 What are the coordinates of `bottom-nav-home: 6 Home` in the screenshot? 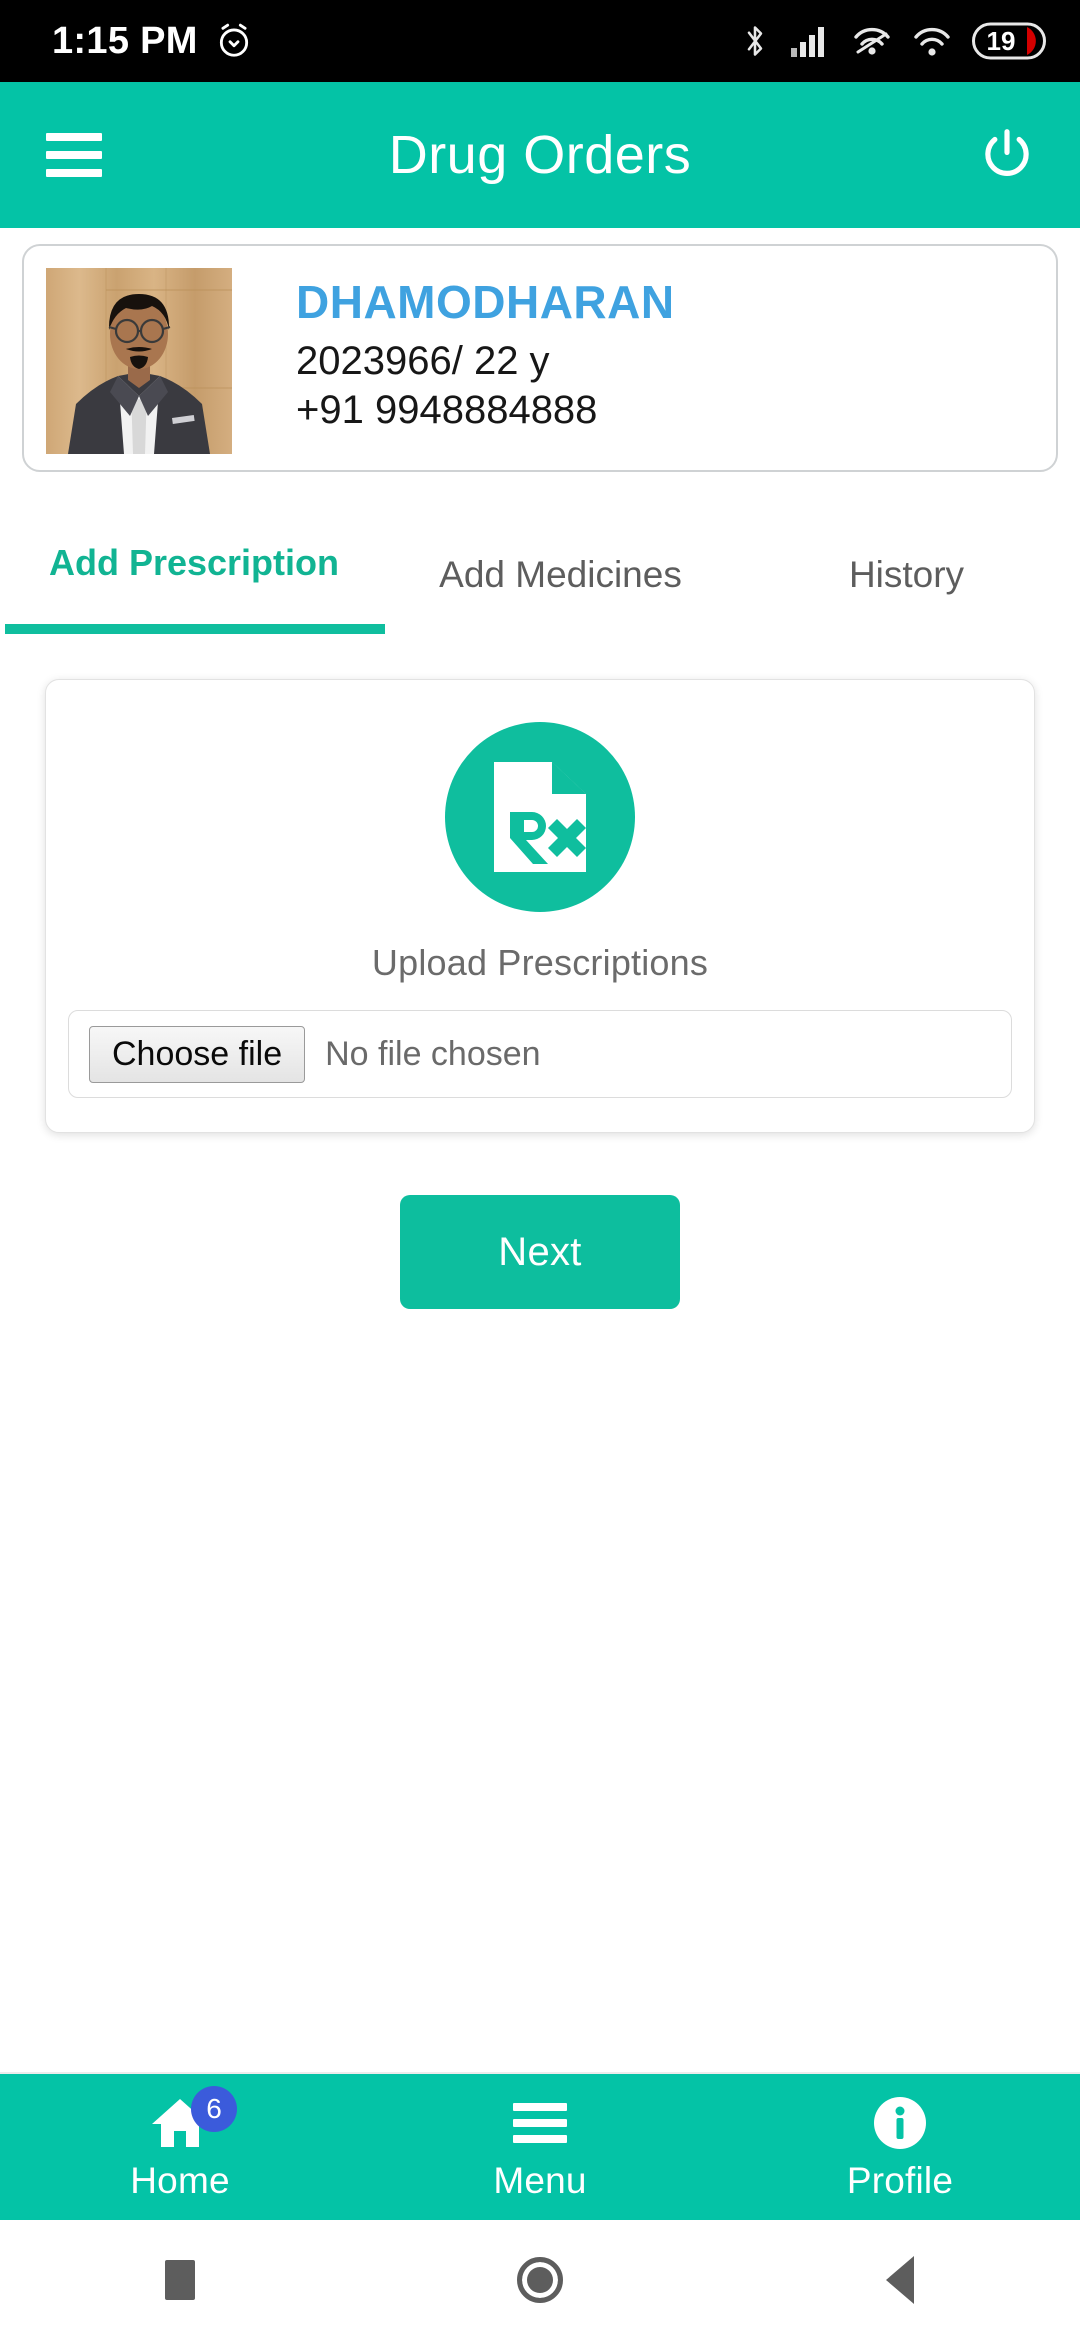 It's located at (180, 2147).